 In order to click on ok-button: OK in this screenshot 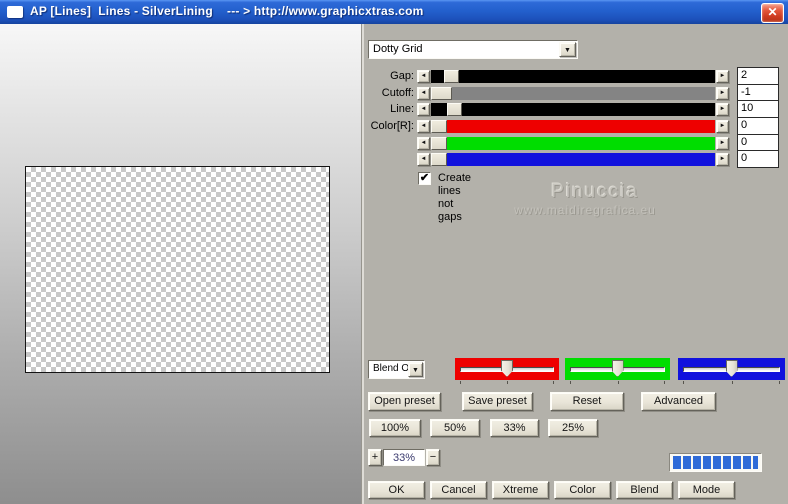, I will do `click(396, 490)`.